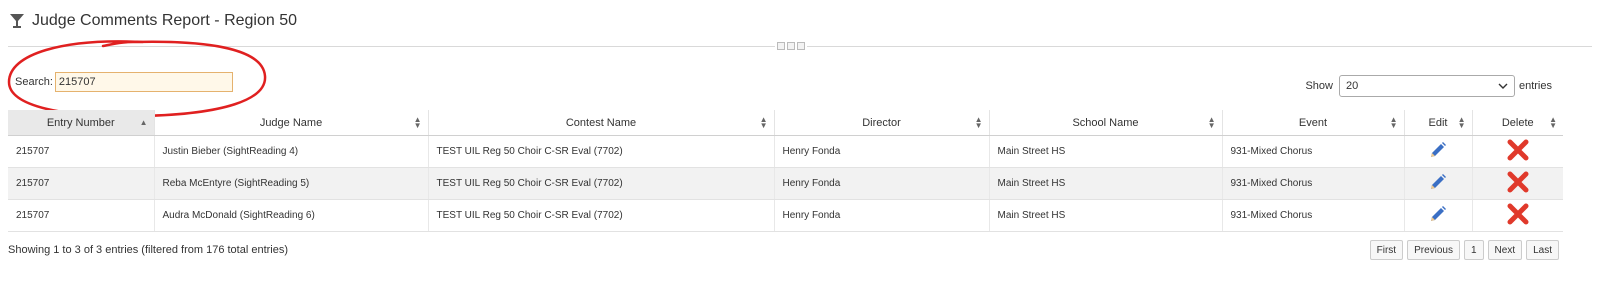  Describe the element at coordinates (881, 123) in the screenshot. I see `column-header-director: Director ▲ ▼` at that location.